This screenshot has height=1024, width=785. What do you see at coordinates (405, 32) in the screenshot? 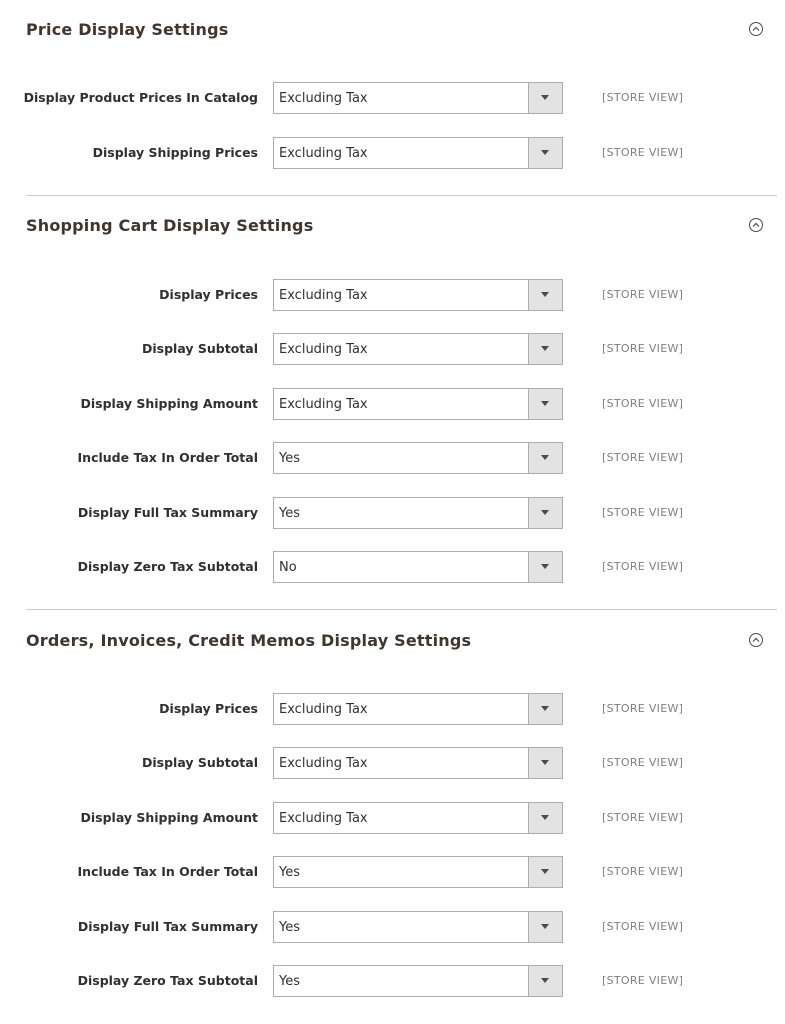
I see `section-header: Price Display Settings` at bounding box center [405, 32].